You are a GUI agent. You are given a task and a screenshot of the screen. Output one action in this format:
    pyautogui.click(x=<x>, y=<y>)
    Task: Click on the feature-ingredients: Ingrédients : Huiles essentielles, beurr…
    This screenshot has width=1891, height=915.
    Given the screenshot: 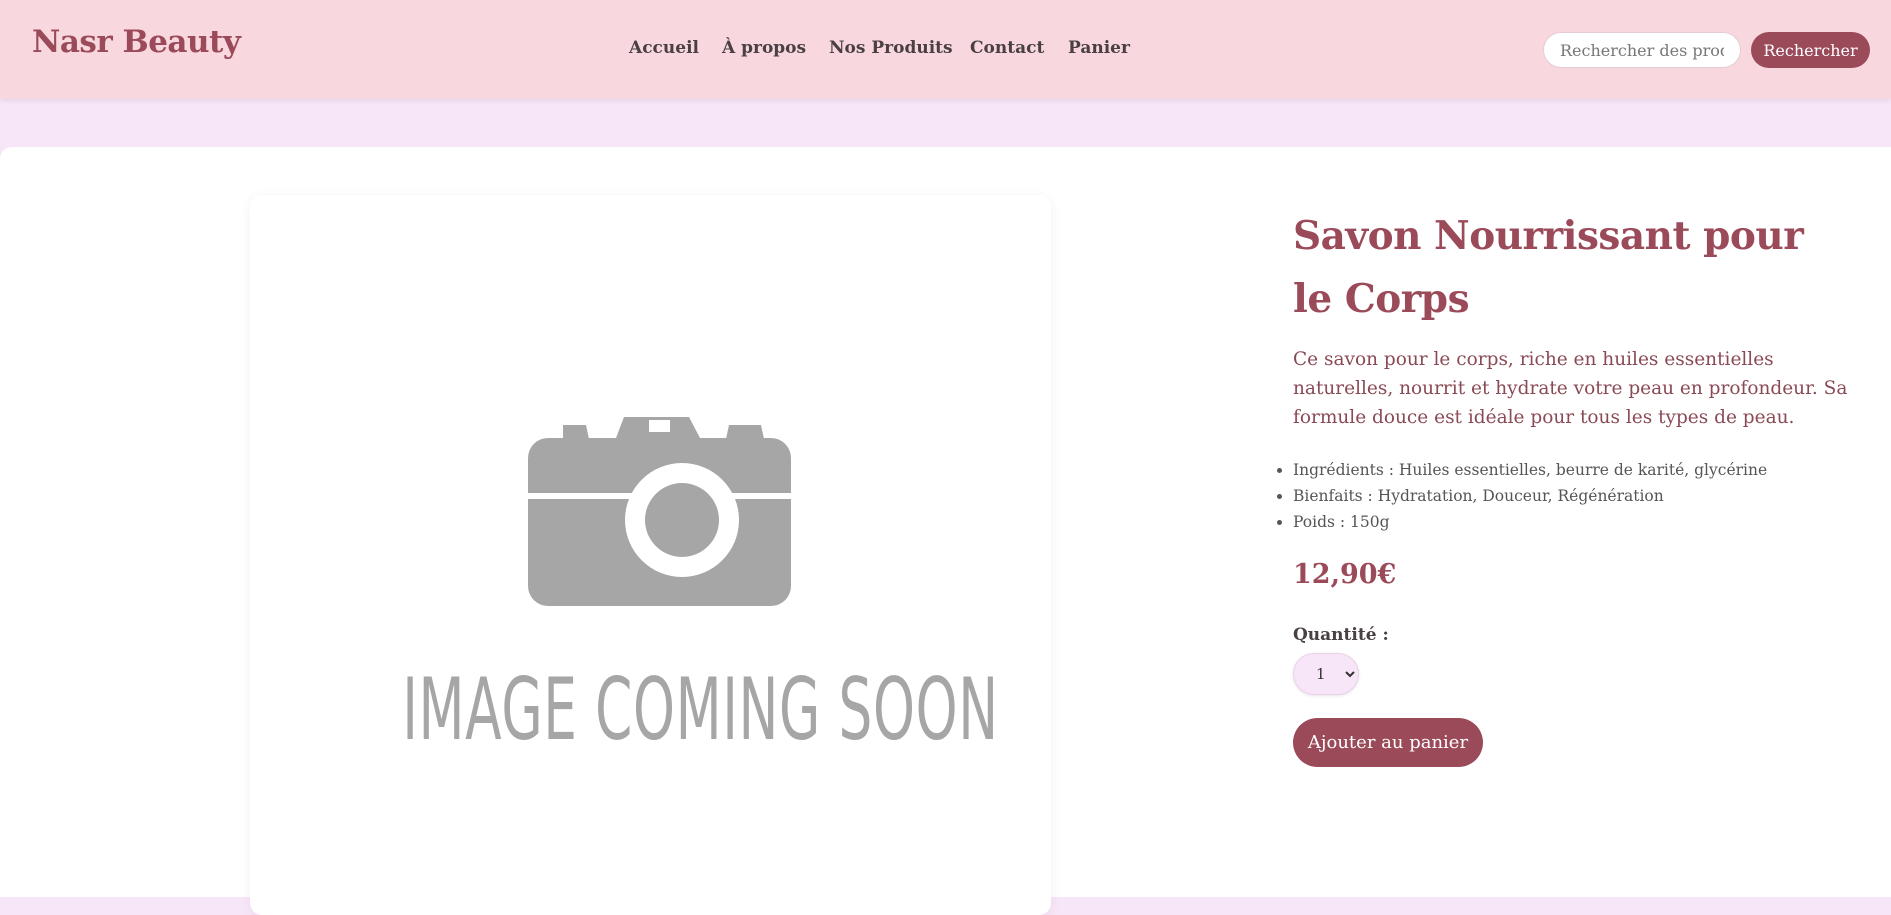 What is the action you would take?
    pyautogui.click(x=1521, y=470)
    